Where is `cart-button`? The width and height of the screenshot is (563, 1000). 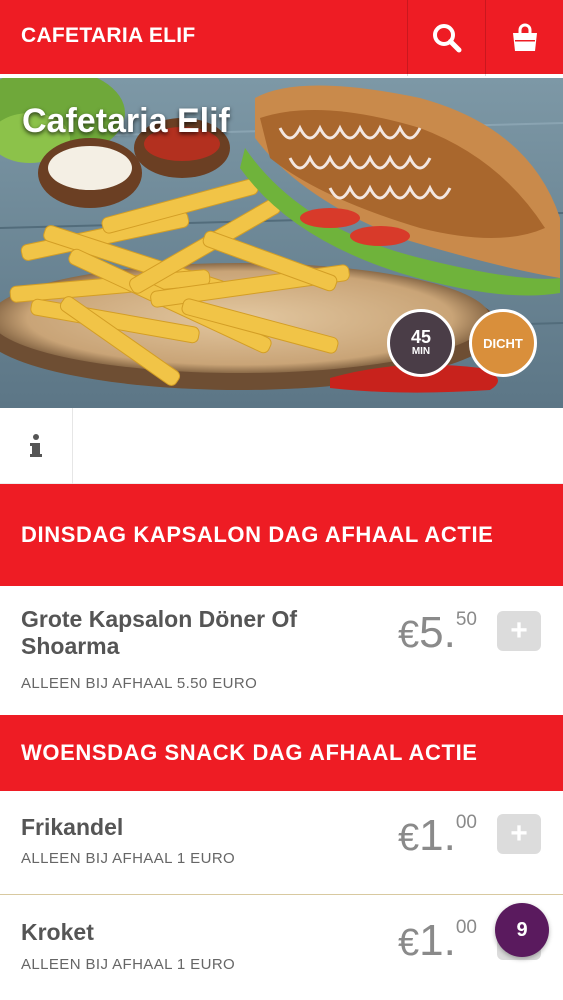 cart-button is located at coordinates (524, 38).